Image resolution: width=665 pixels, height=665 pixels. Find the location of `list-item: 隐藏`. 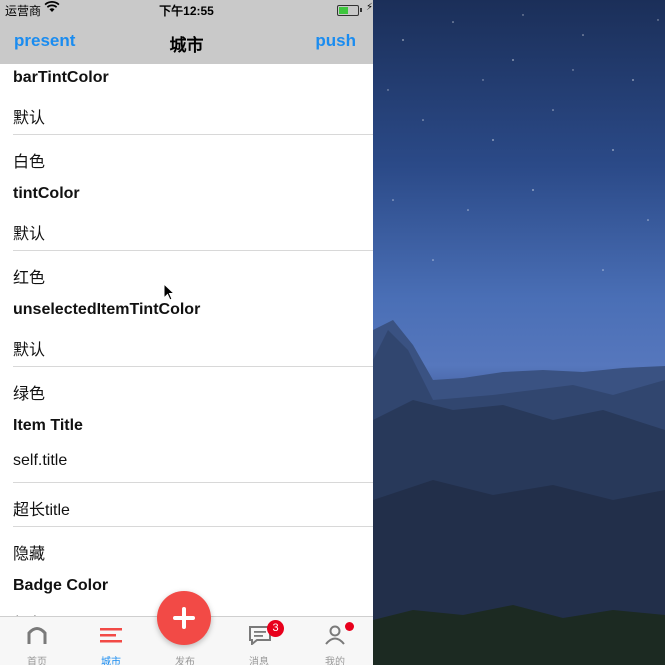

list-item: 隐藏 is located at coordinates (29, 552).